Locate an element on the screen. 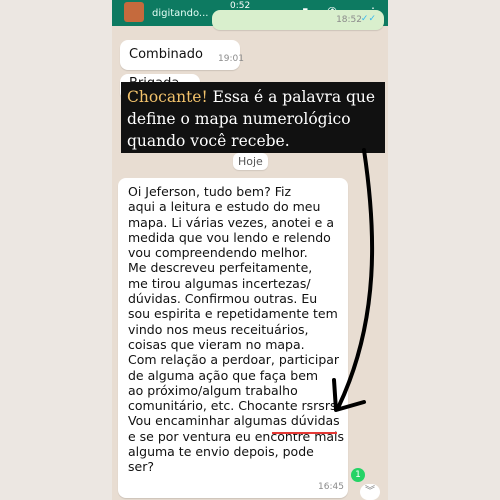  contact-avatar is located at coordinates (134, 12).